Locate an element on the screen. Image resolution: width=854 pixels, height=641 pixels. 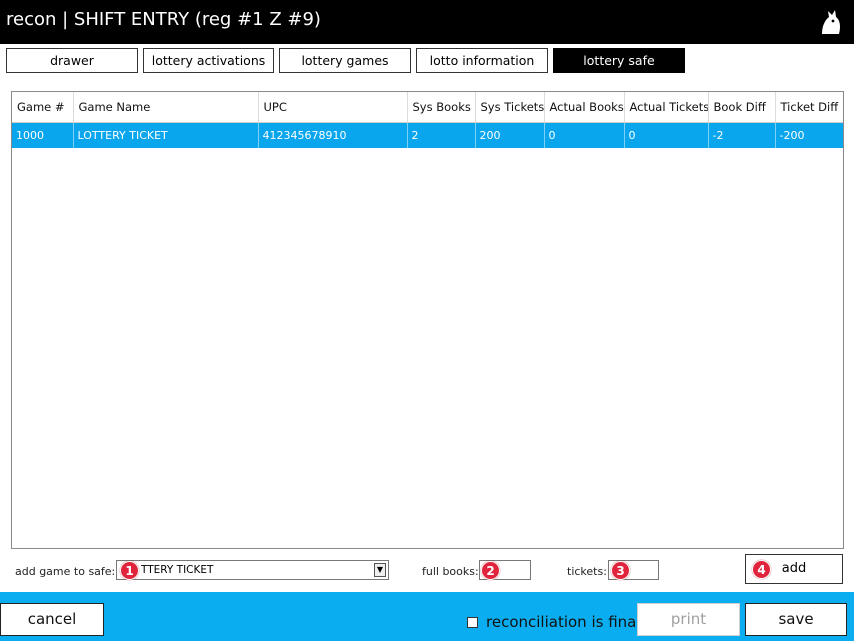
window-title: recon | SHIFT ENTRY (reg #1 Z #9) is located at coordinates (163, 19).